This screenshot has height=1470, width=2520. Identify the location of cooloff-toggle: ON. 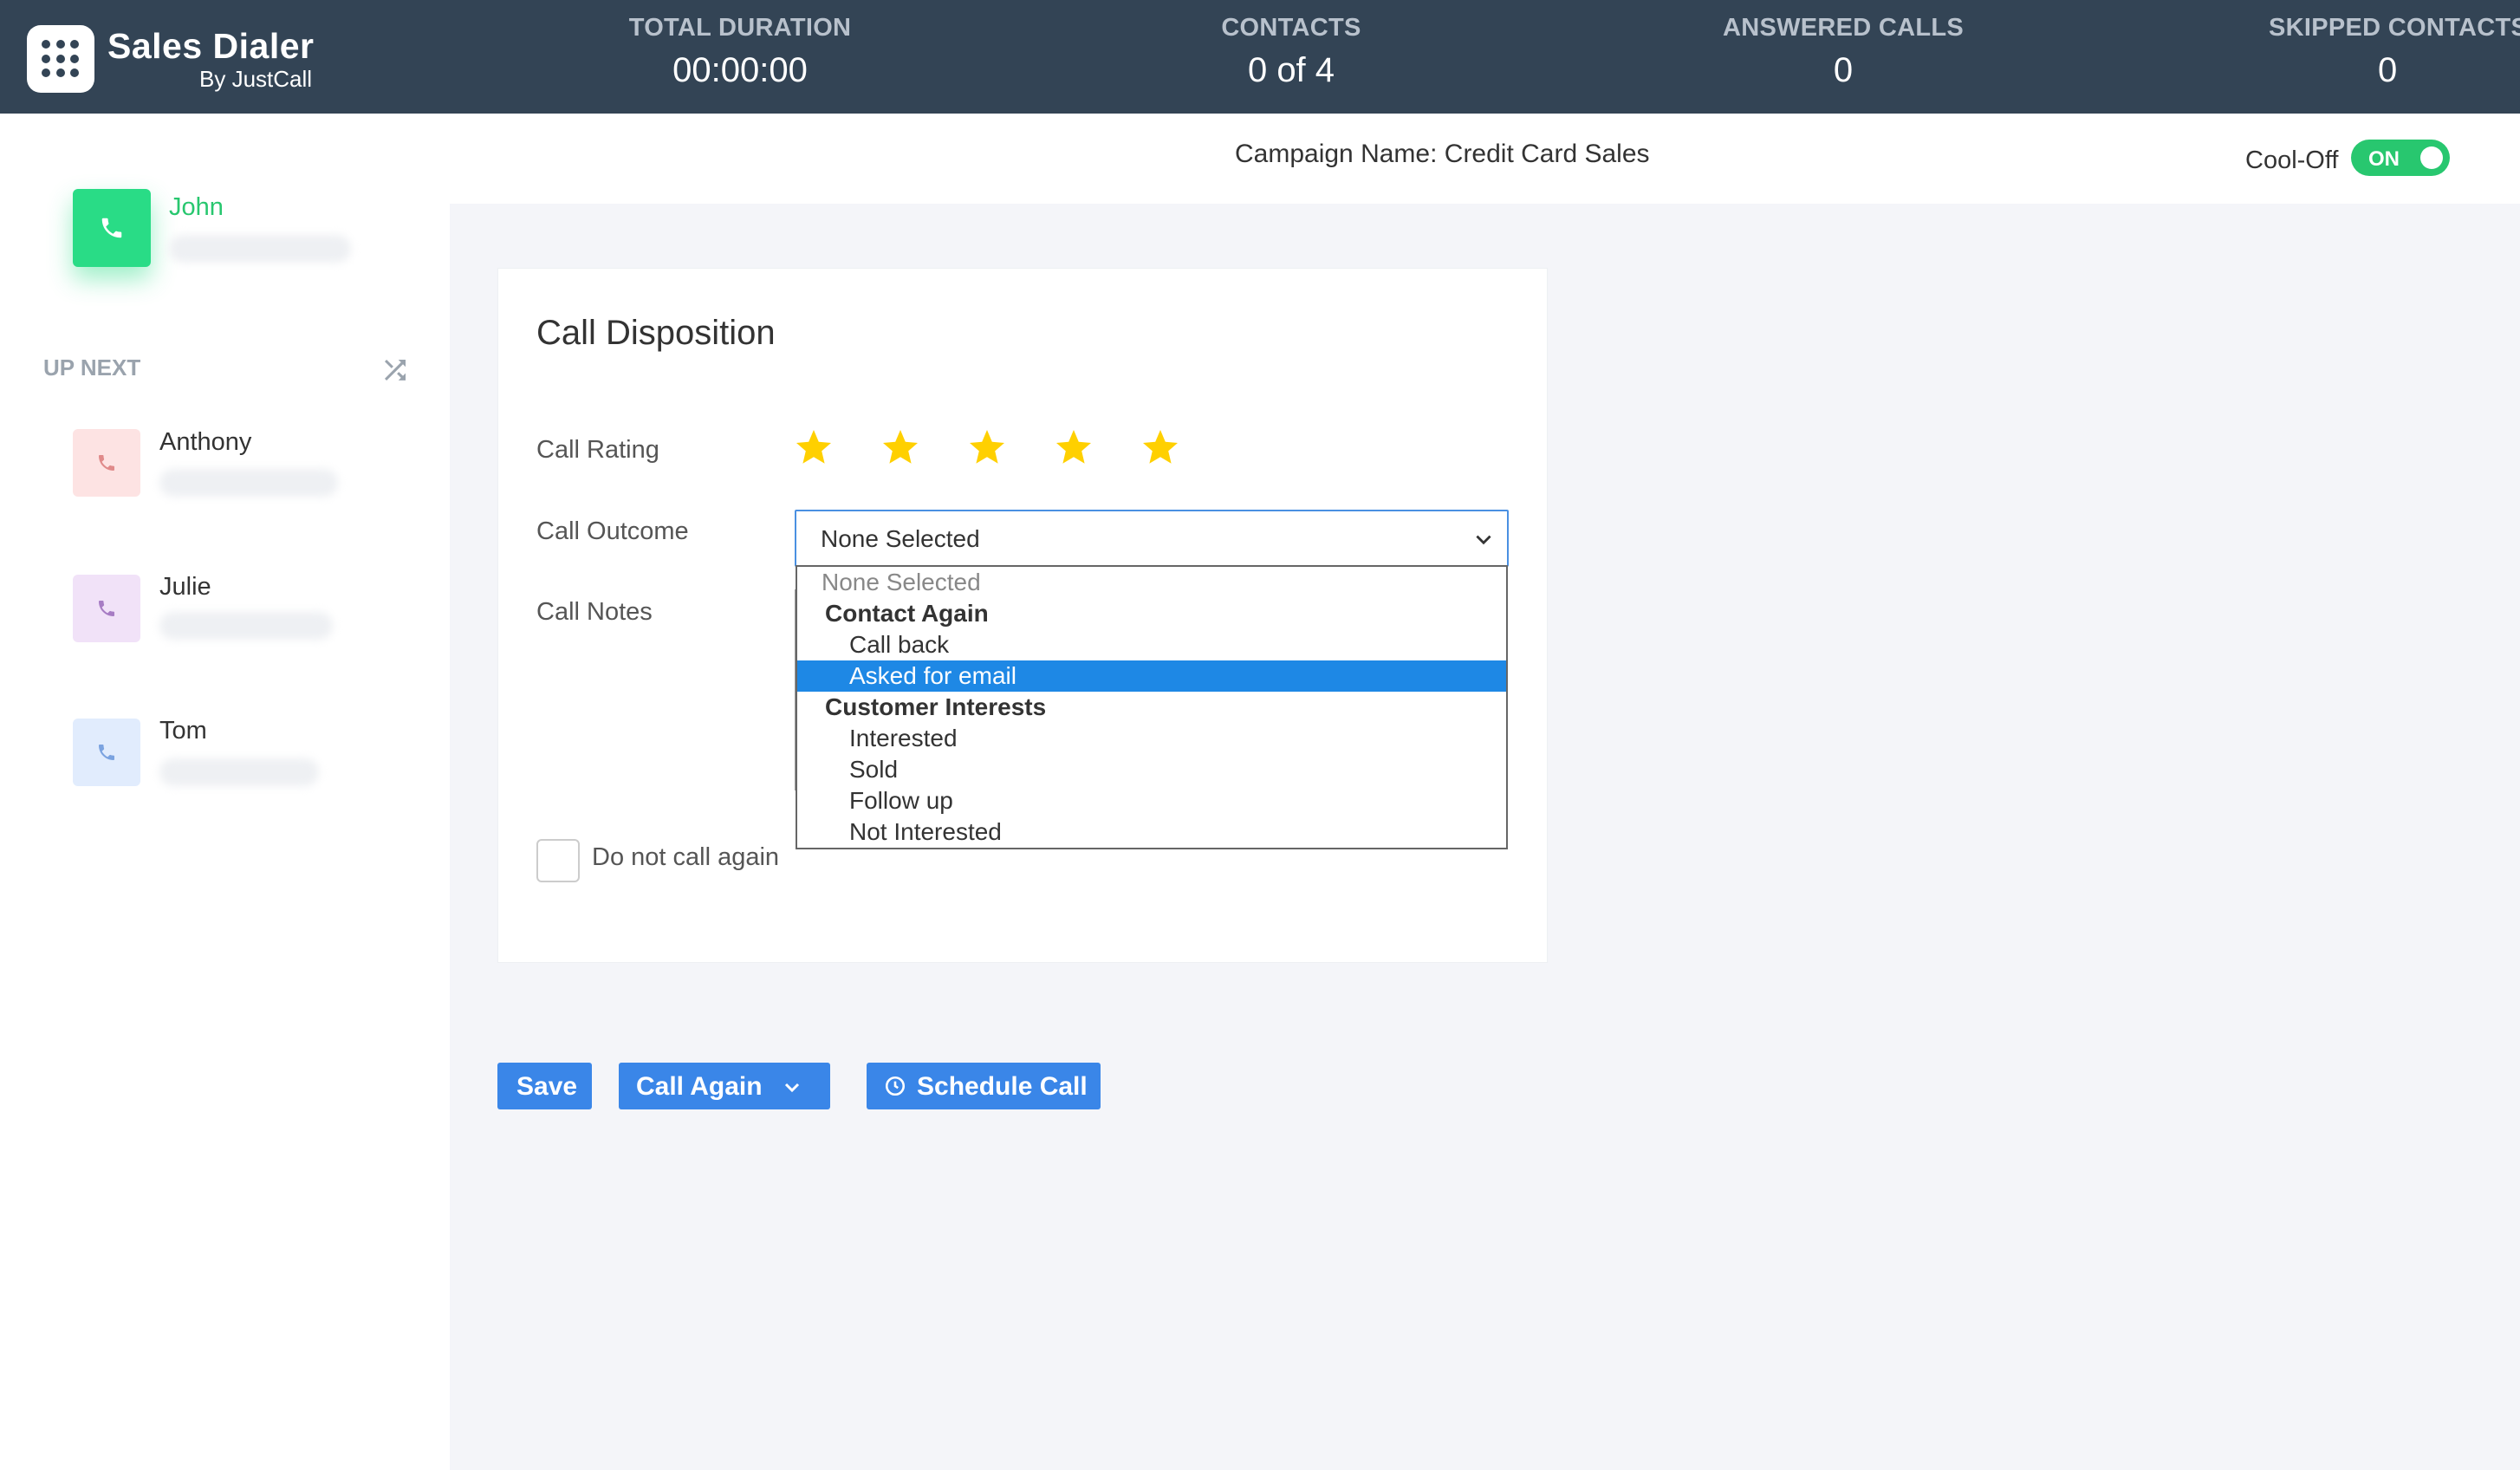
(2400, 158).